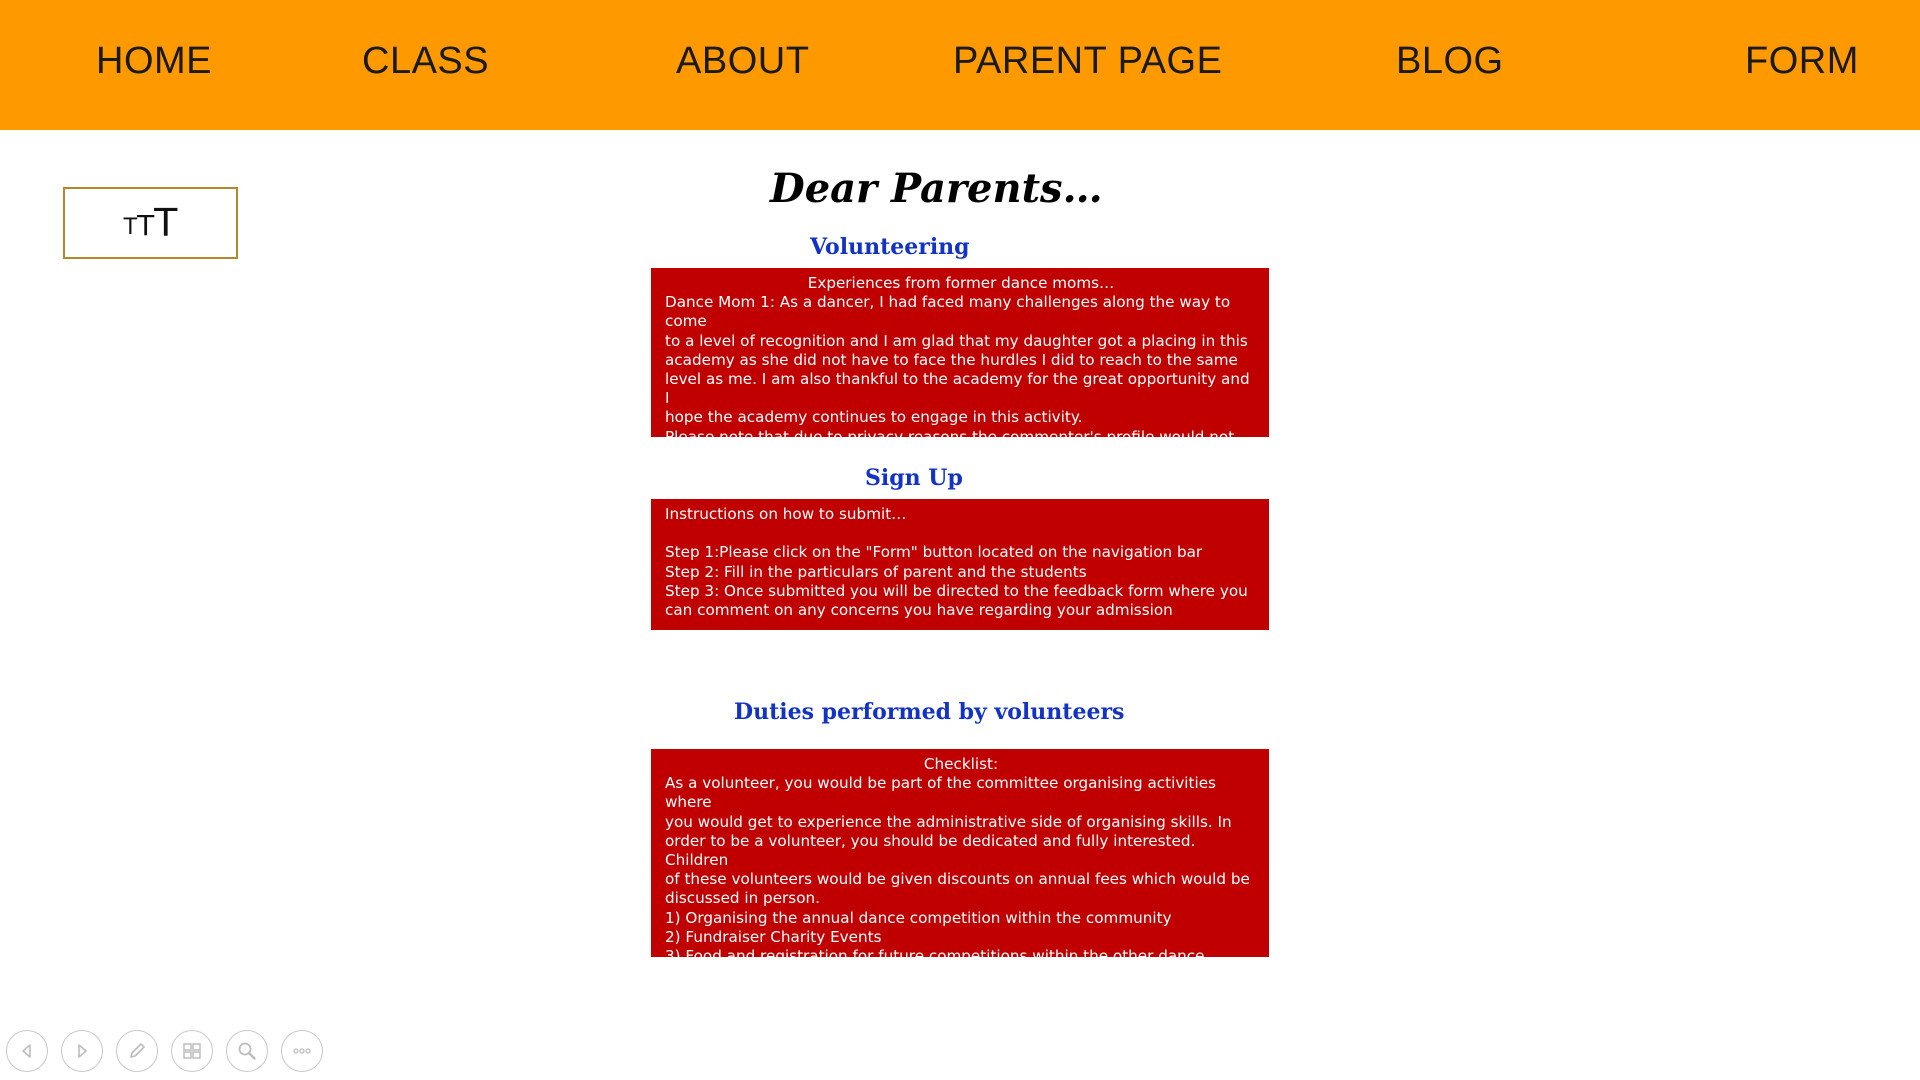 This screenshot has width=1920, height=1080. Describe the element at coordinates (742, 61) in the screenshot. I see `nav-about: ABOUT` at that location.